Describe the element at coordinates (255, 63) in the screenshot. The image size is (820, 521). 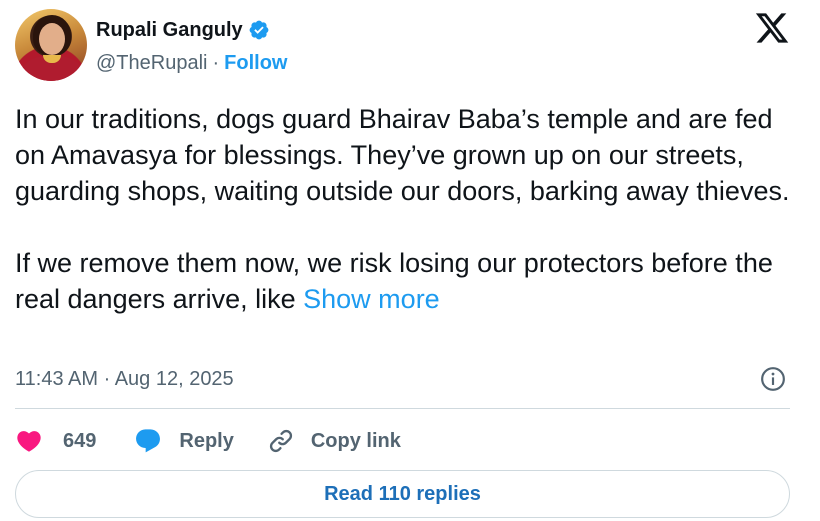
I see `follow-button: Follow` at that location.